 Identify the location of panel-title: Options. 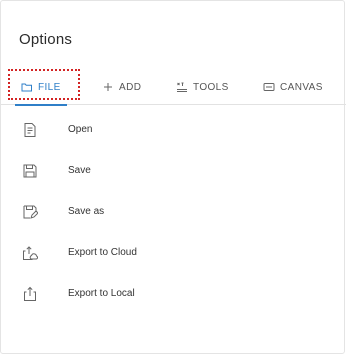
(46, 39).